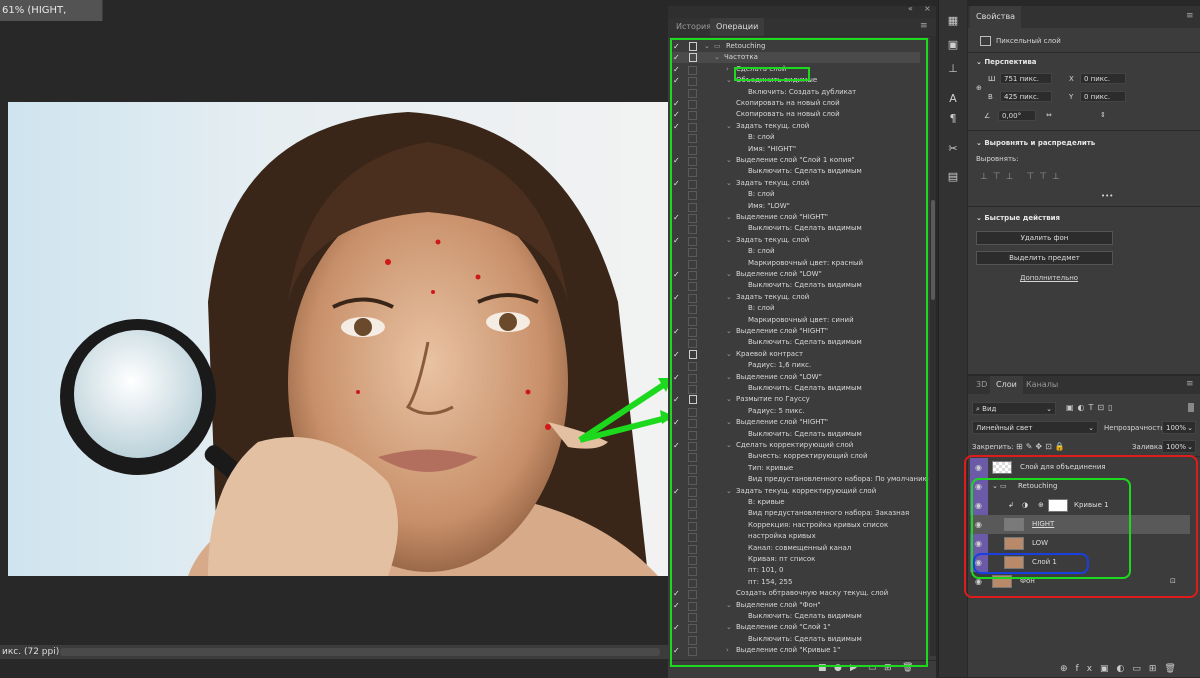 The height and width of the screenshot is (678, 1200). I want to click on blend-mode-select: Линейный свет ⌄, so click(1035, 427).